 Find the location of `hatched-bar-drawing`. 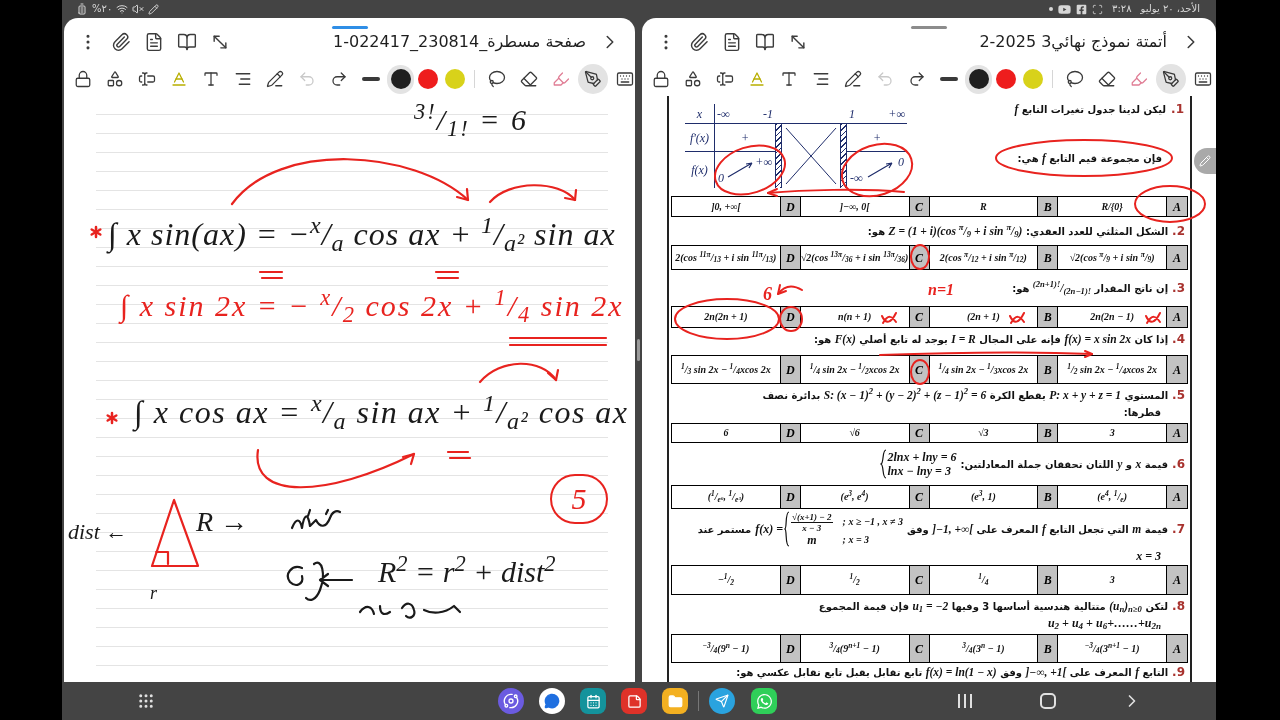

hatched-bar-drawing is located at coordinates (843, 156).